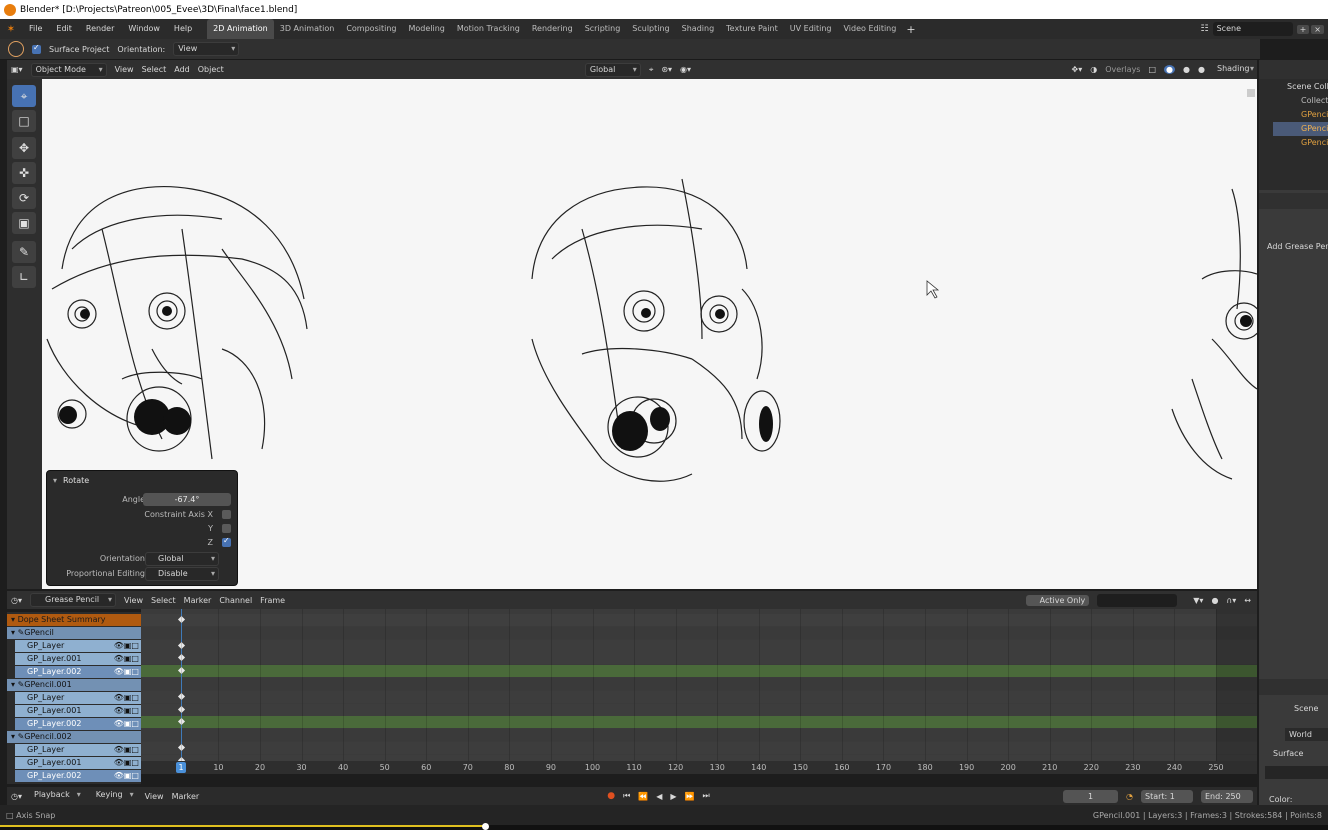  I want to click on overlays-label: Overlays, so click(1122, 69).